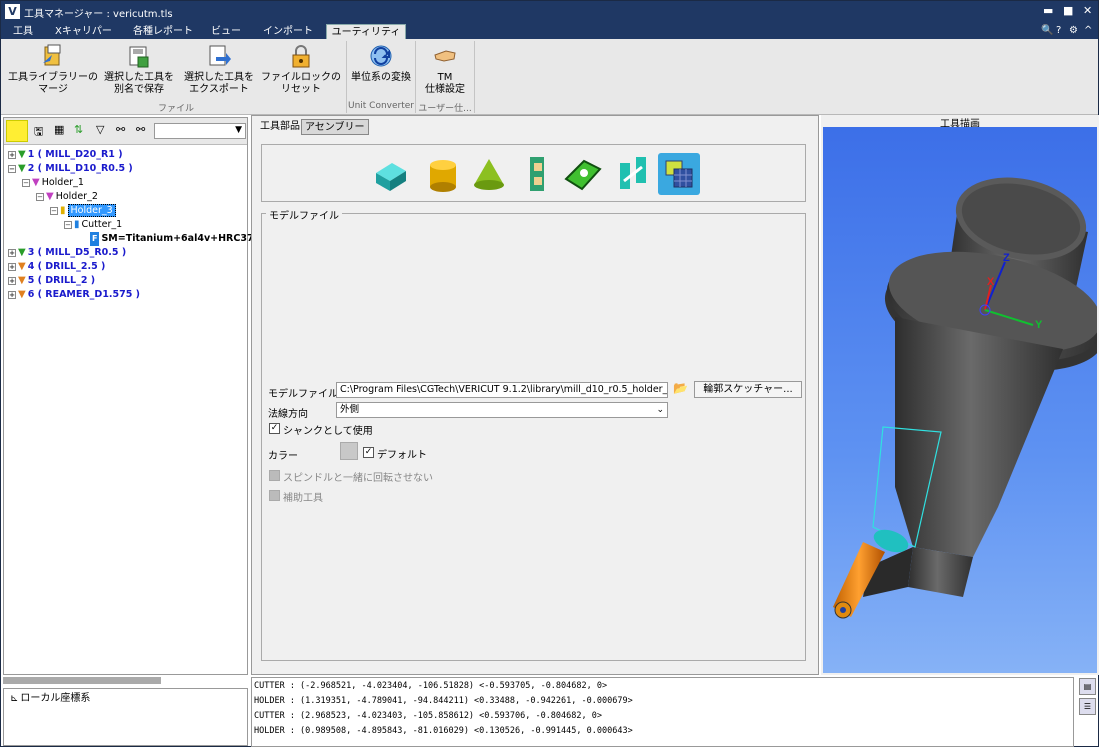 The height and width of the screenshot is (747, 1099). Describe the element at coordinates (91, 210) in the screenshot. I see `tree-row-label-selected: Holder_3` at that location.